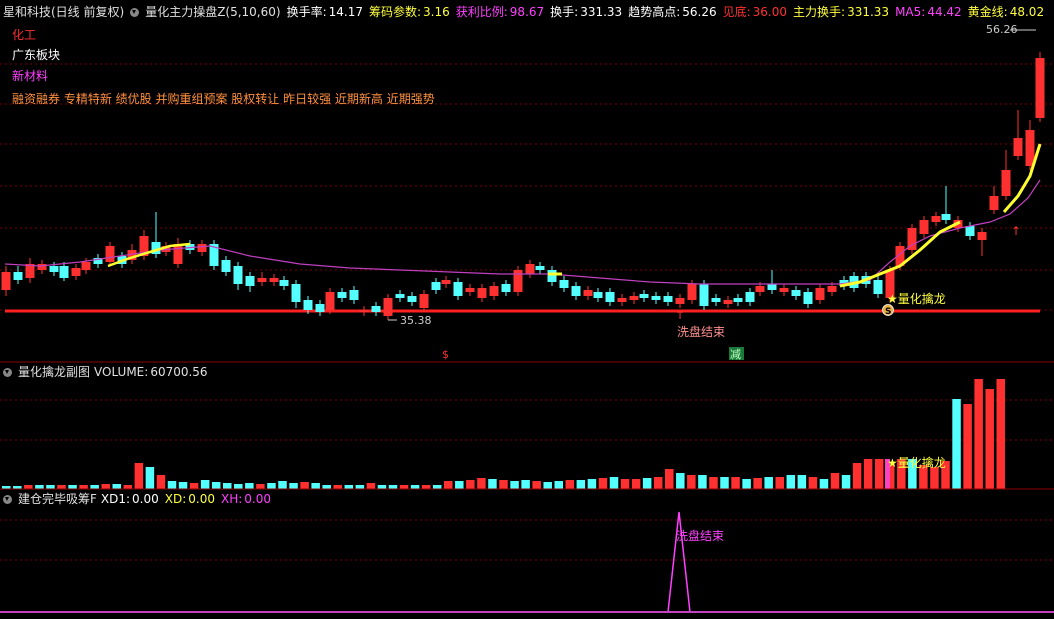 The image size is (1054, 619). I want to click on indicator-value-item: MA5:, so click(910, 12).